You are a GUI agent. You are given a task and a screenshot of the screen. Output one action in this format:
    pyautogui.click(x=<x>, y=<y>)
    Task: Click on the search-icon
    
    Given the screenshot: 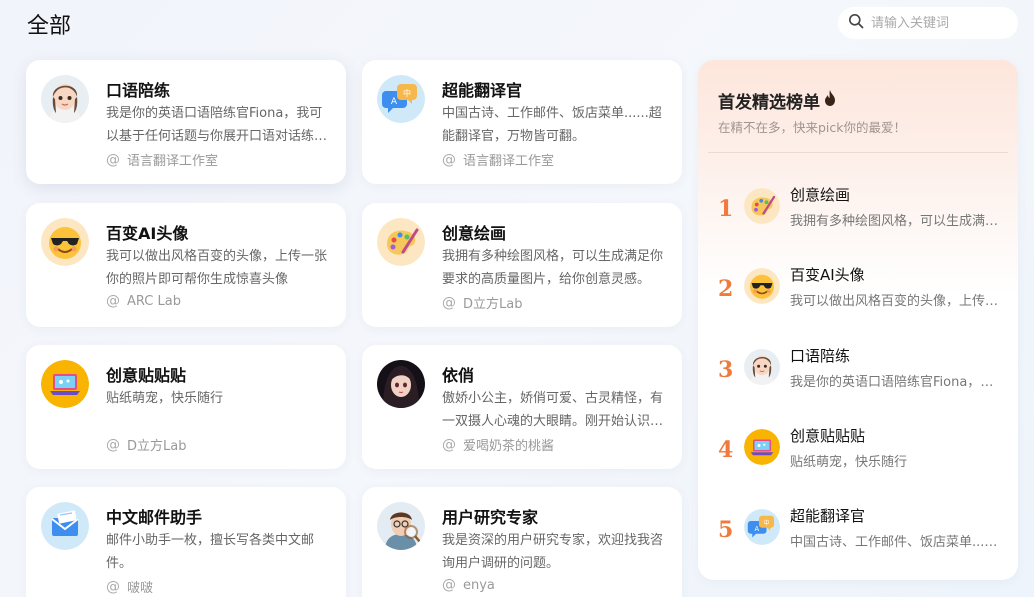 What is the action you would take?
    pyautogui.click(x=856, y=23)
    